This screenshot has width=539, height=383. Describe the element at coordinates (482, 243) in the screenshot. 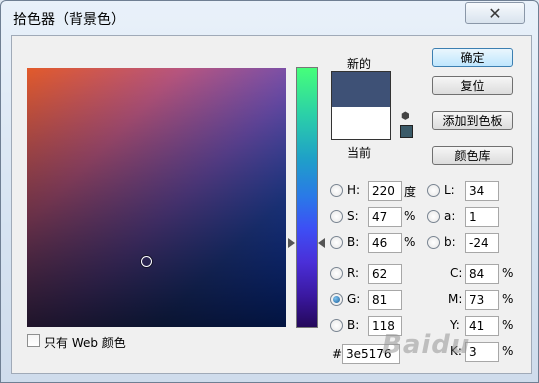

I see `lab-b-input: -24` at that location.